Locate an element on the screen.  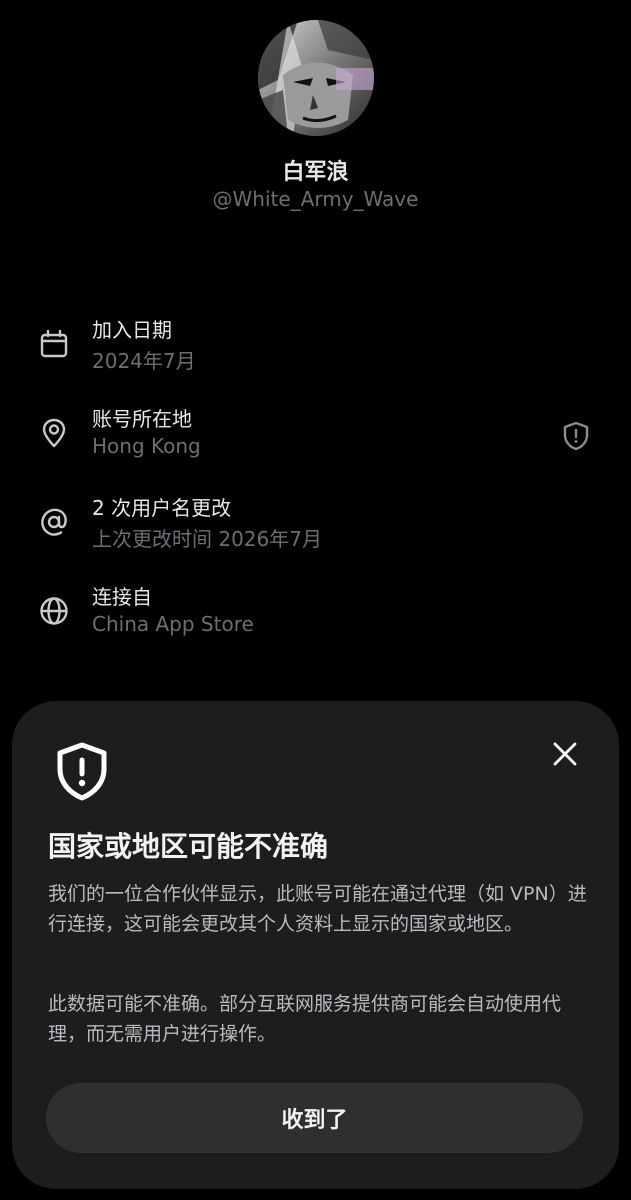
got-it-button: 收到了 is located at coordinates (314, 1118).